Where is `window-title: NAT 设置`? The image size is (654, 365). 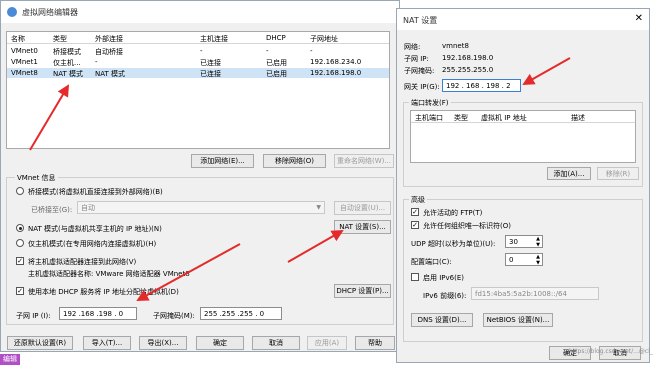
window-title: NAT 设置 is located at coordinates (420, 20).